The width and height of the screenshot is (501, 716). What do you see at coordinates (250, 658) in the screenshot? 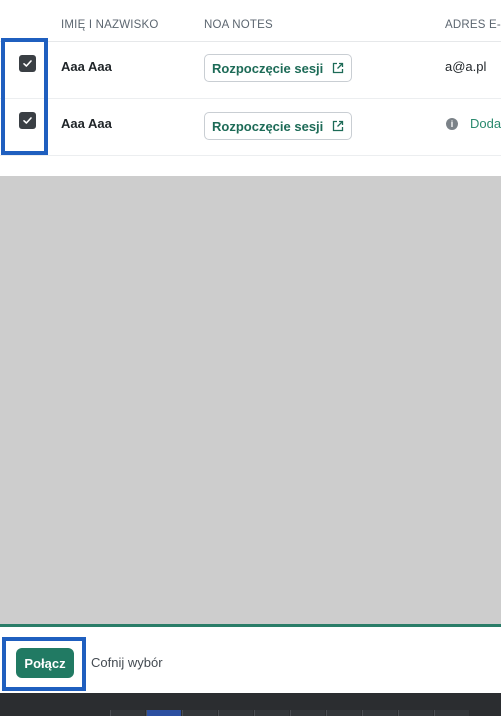
I see `selection-action-bar: Połącz Cofnij wybór` at bounding box center [250, 658].